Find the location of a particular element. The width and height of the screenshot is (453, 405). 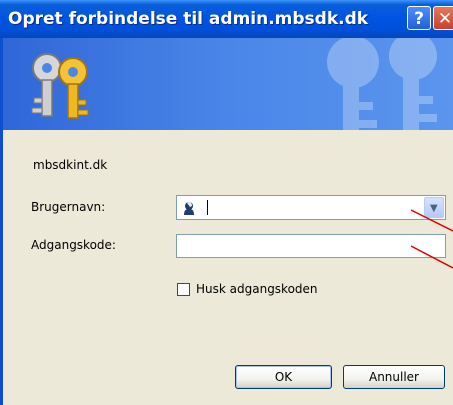

window-frame is located at coordinates (1, 221).